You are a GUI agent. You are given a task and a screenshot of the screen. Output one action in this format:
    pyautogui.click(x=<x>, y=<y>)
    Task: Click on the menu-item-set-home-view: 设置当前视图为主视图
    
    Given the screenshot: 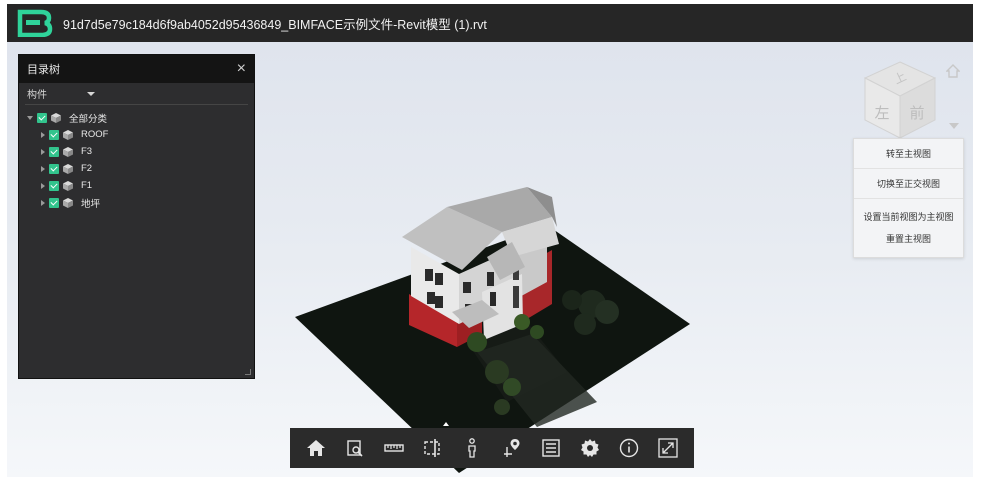 What is the action you would take?
    pyautogui.click(x=908, y=217)
    